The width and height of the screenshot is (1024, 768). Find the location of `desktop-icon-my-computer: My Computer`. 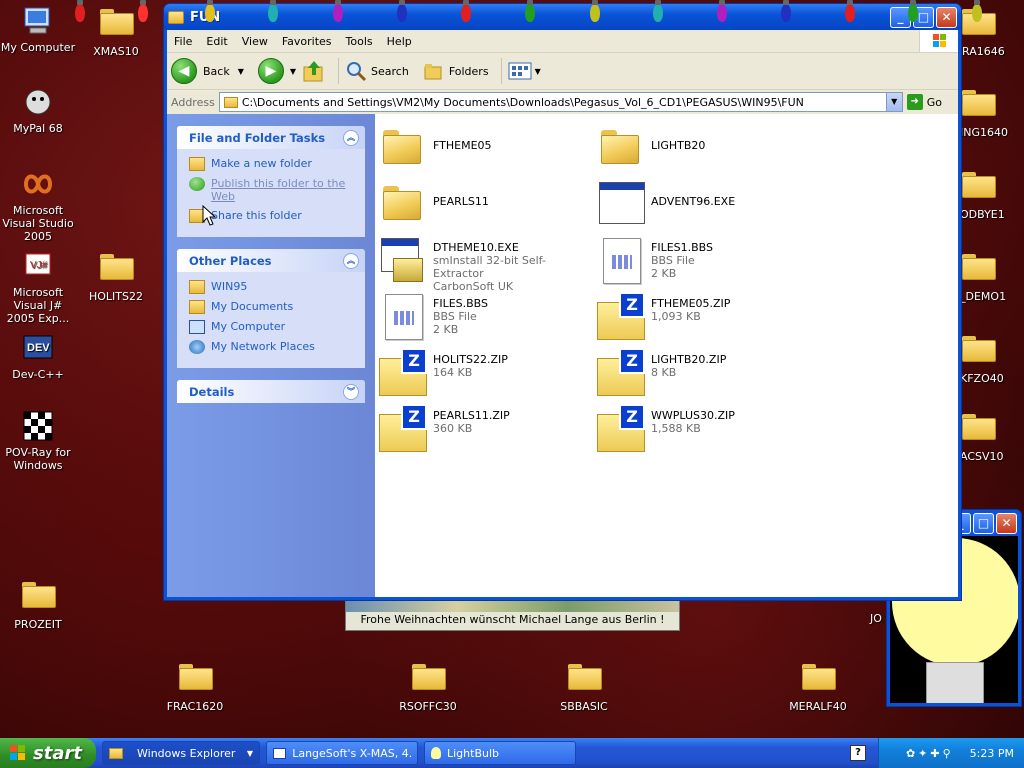

desktop-icon-my-computer: My Computer is located at coordinates (39, 29).